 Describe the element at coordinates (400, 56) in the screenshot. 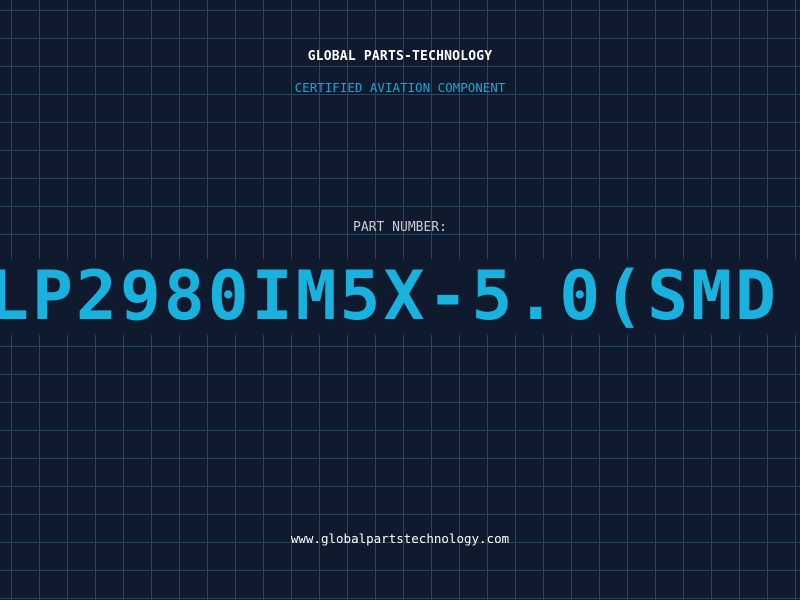

I see `brand-title: GLOBAL PARTS-TECHNOLOGY` at that location.